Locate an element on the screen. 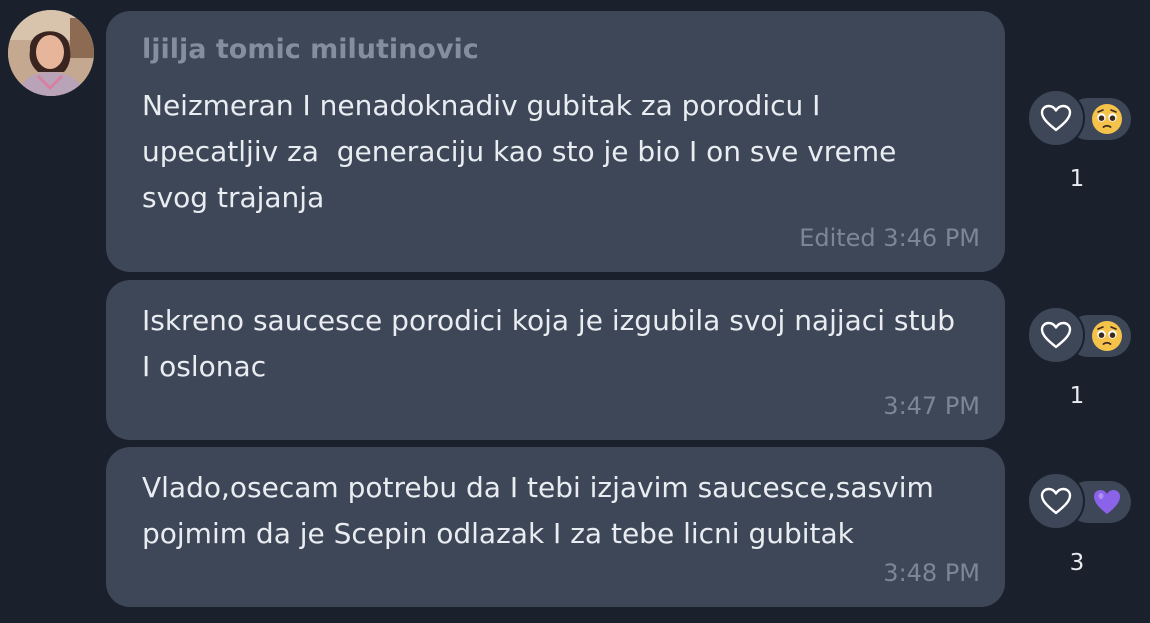  message-timestamp: 3:47 PM is located at coordinates (931, 406).